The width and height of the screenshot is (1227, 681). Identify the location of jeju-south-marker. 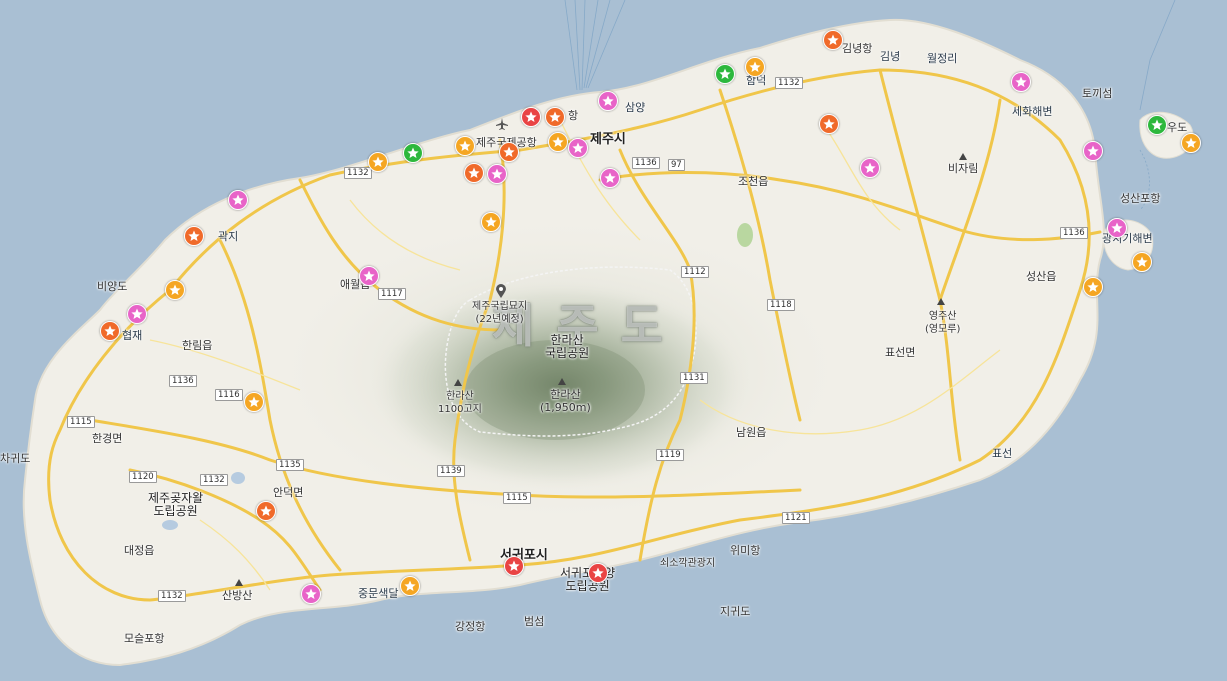
(491, 222).